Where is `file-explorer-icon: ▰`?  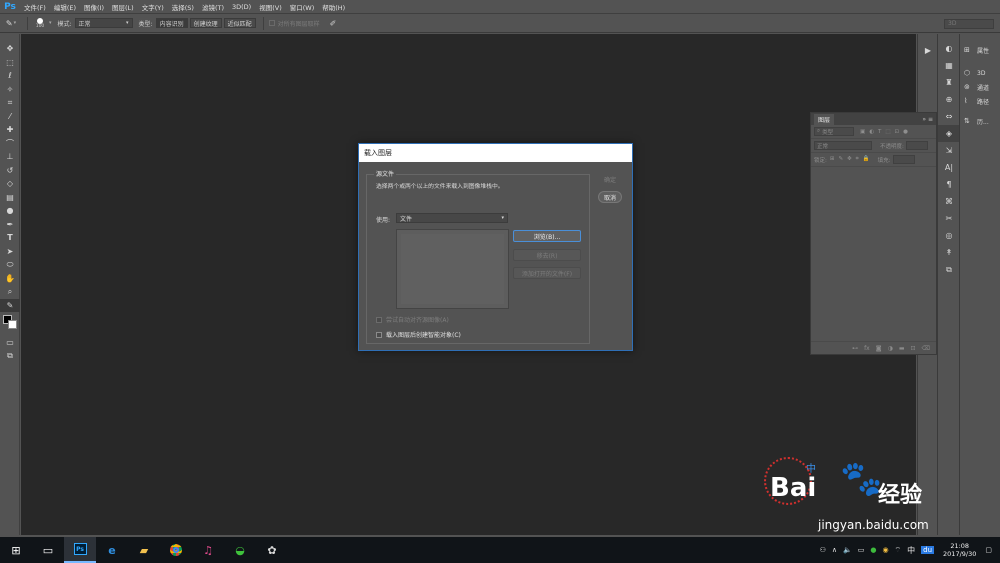 file-explorer-icon: ▰ is located at coordinates (144, 550).